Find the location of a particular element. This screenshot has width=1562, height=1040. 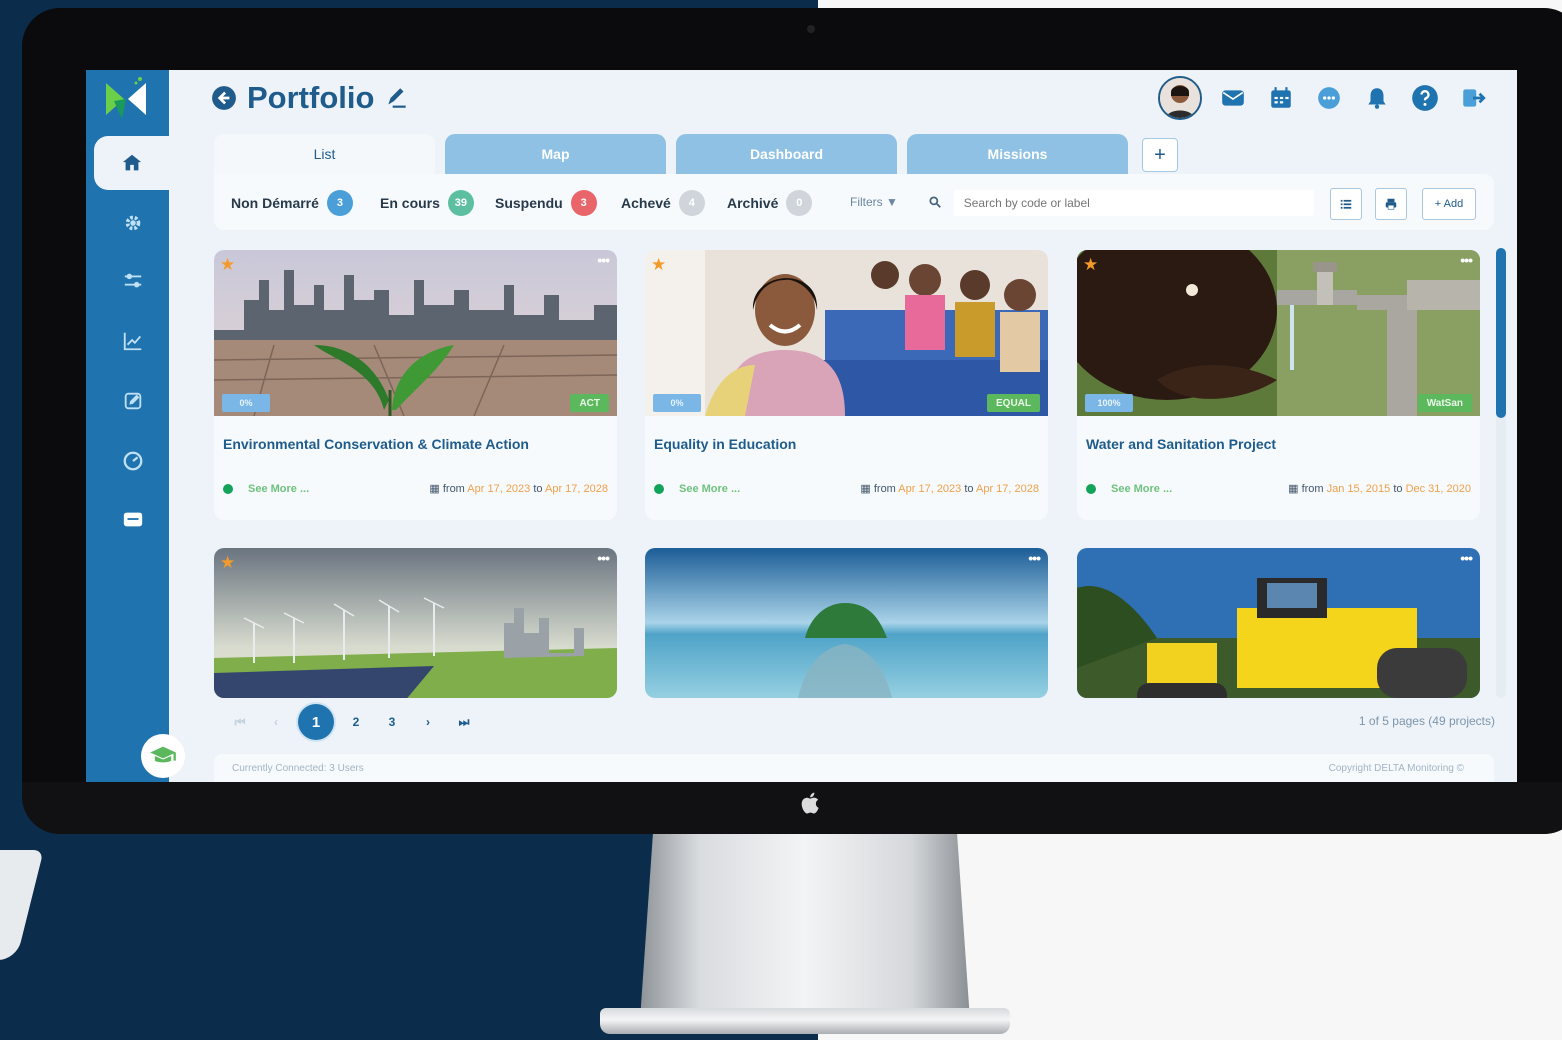

page-button: 3 is located at coordinates (392, 722).